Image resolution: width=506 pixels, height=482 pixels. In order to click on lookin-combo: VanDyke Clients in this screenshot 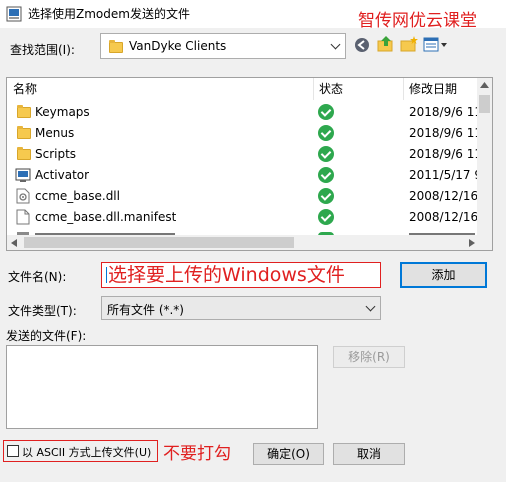, I will do `click(223, 46)`.